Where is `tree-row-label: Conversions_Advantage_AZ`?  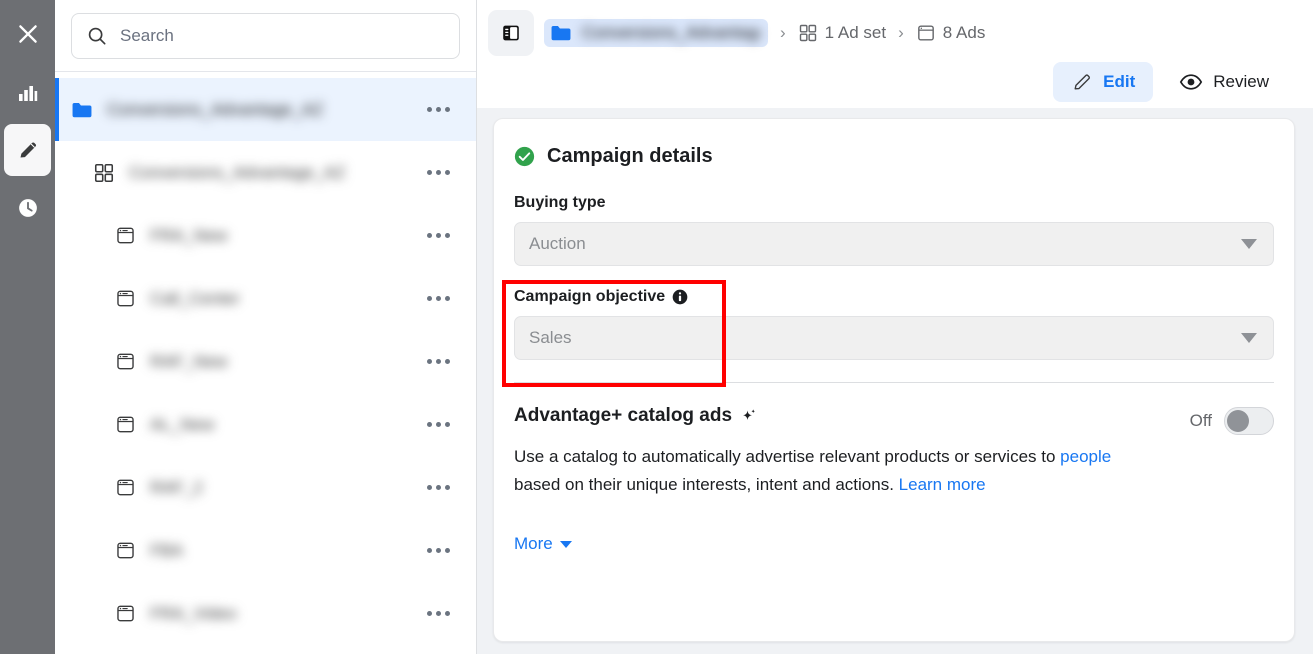 tree-row-label: Conversions_Advantage_AZ is located at coordinates (215, 109).